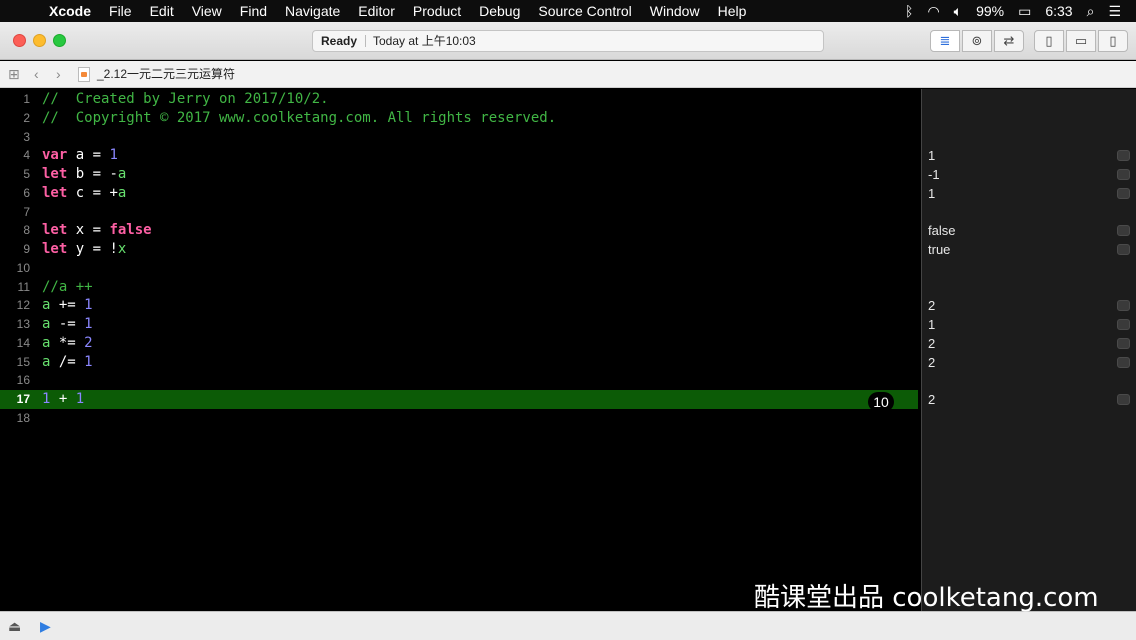 Image resolution: width=1136 pixels, height=640 pixels. What do you see at coordinates (459, 418) in the screenshot?
I see `code-line: 18` at bounding box center [459, 418].